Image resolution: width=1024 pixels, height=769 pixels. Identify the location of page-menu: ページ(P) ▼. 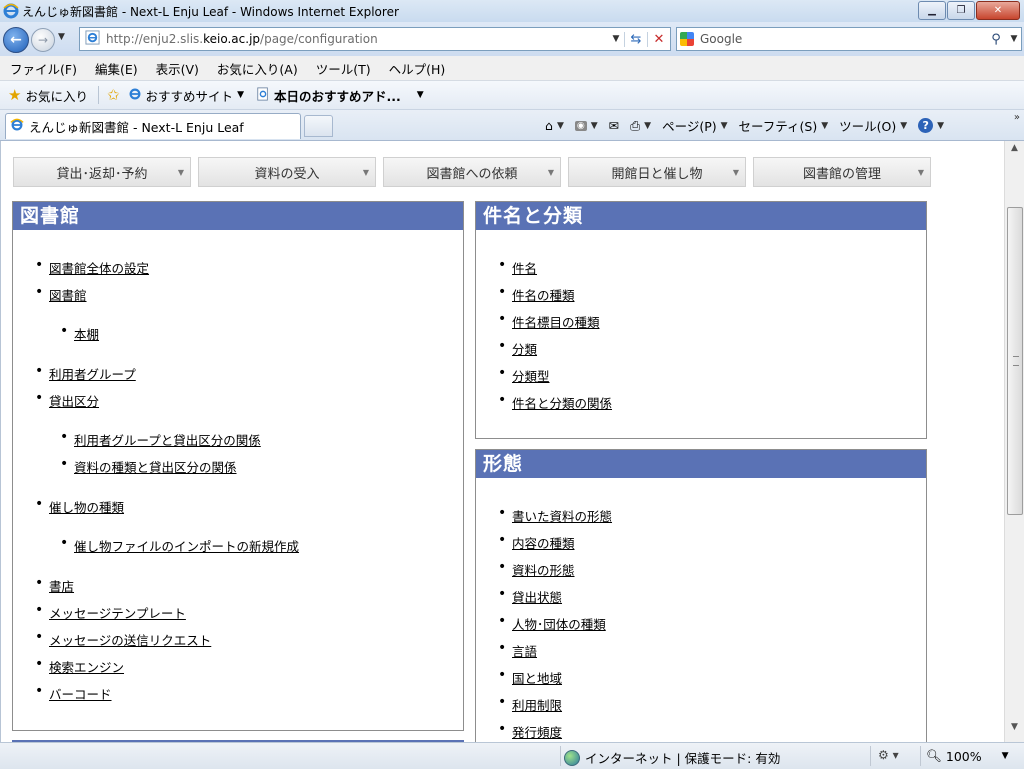
(694, 125).